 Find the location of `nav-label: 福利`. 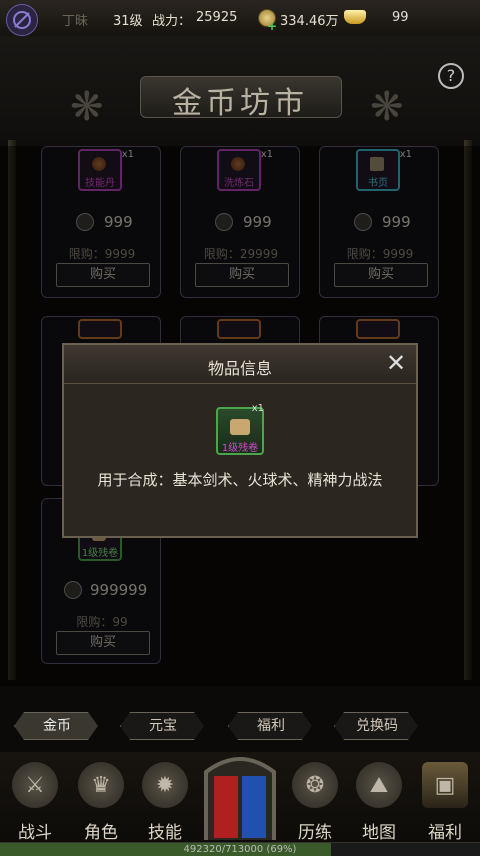

nav-label: 福利 is located at coordinates (445, 833).